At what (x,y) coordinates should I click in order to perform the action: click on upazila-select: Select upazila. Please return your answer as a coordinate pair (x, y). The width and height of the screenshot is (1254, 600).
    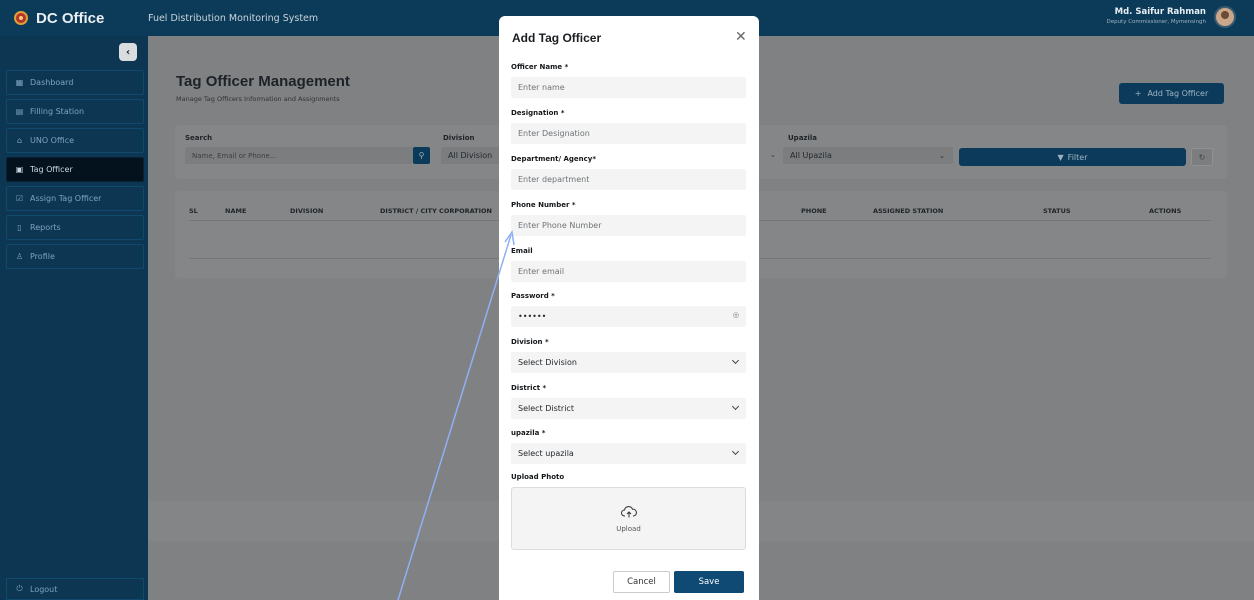
    Looking at the image, I should click on (628, 453).